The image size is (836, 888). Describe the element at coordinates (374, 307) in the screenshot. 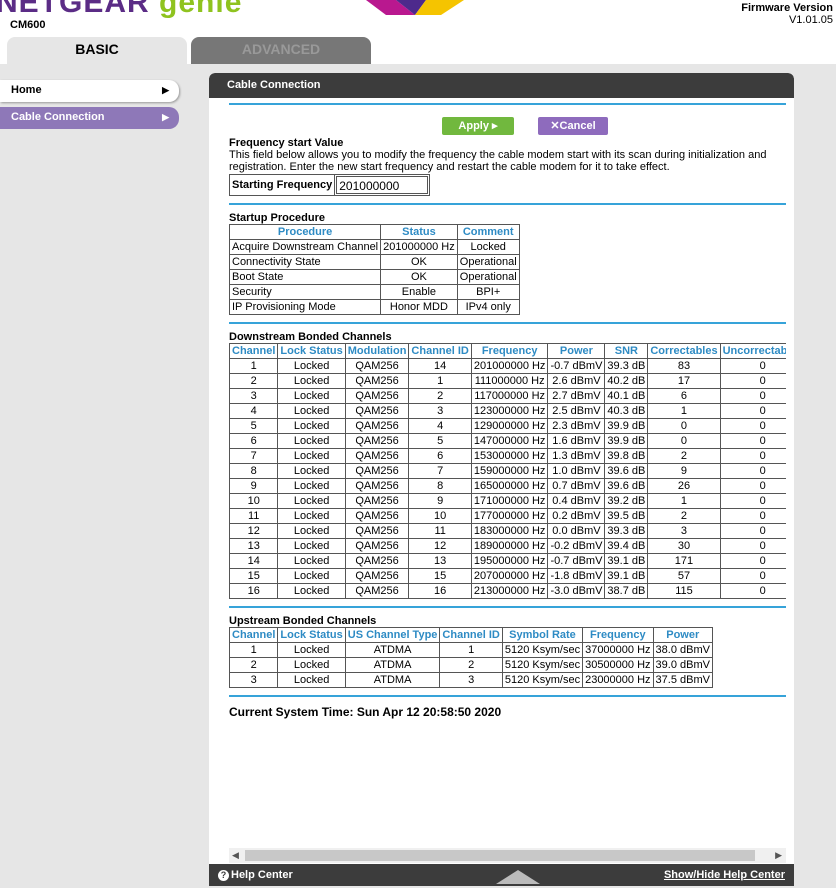

I see `table-row: IP Provisioning Mode Honor MDD IPv4 only` at that location.